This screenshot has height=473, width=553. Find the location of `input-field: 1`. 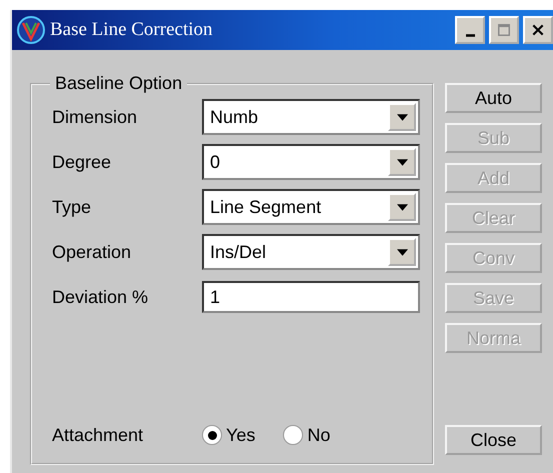

input-field: 1 is located at coordinates (311, 297).